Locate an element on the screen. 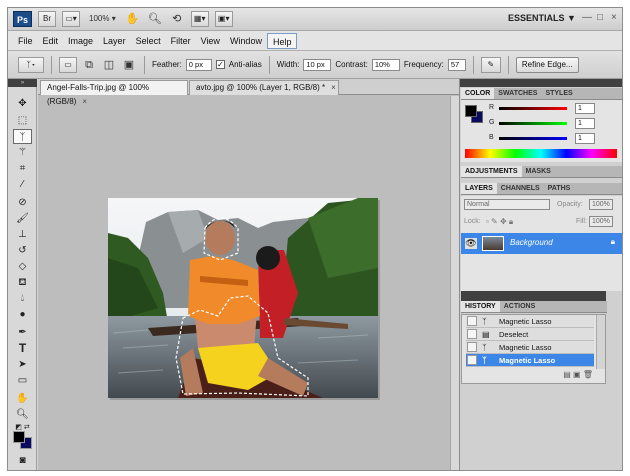 This screenshot has height=476, width=630. menu-layer: Layer is located at coordinates (114, 41).